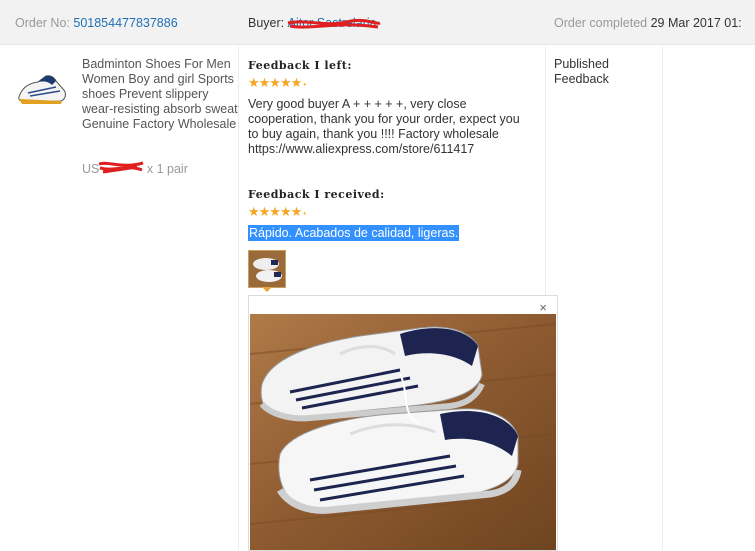 This screenshot has height=551, width=755. What do you see at coordinates (581, 64) in the screenshot?
I see `status-line-1: Published` at bounding box center [581, 64].